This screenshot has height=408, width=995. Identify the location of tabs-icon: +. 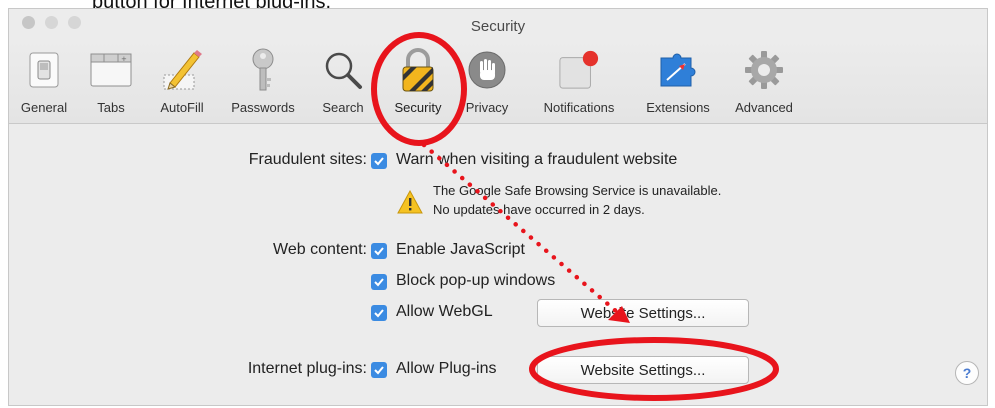
(111, 70).